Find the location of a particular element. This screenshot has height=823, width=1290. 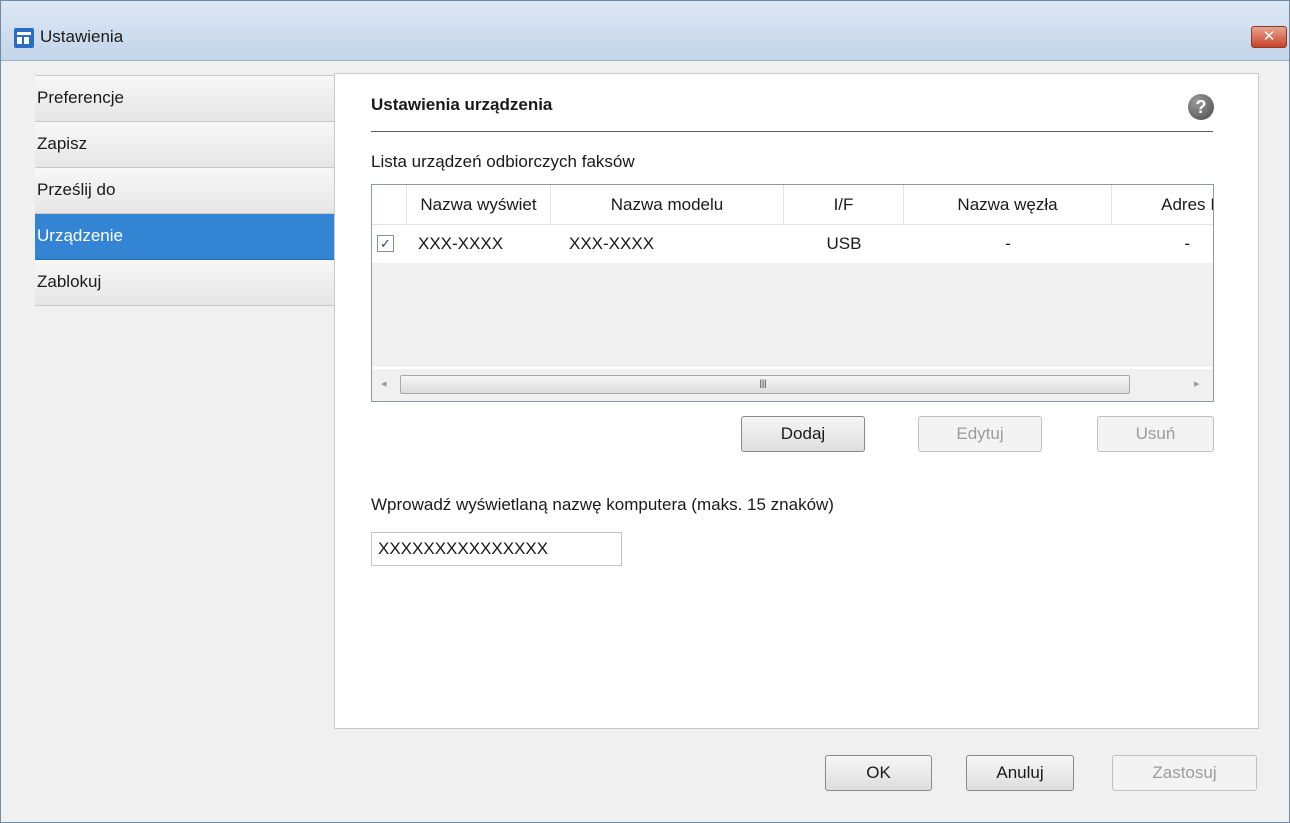

sidebar-item-label: Preferencje is located at coordinates (80, 97).